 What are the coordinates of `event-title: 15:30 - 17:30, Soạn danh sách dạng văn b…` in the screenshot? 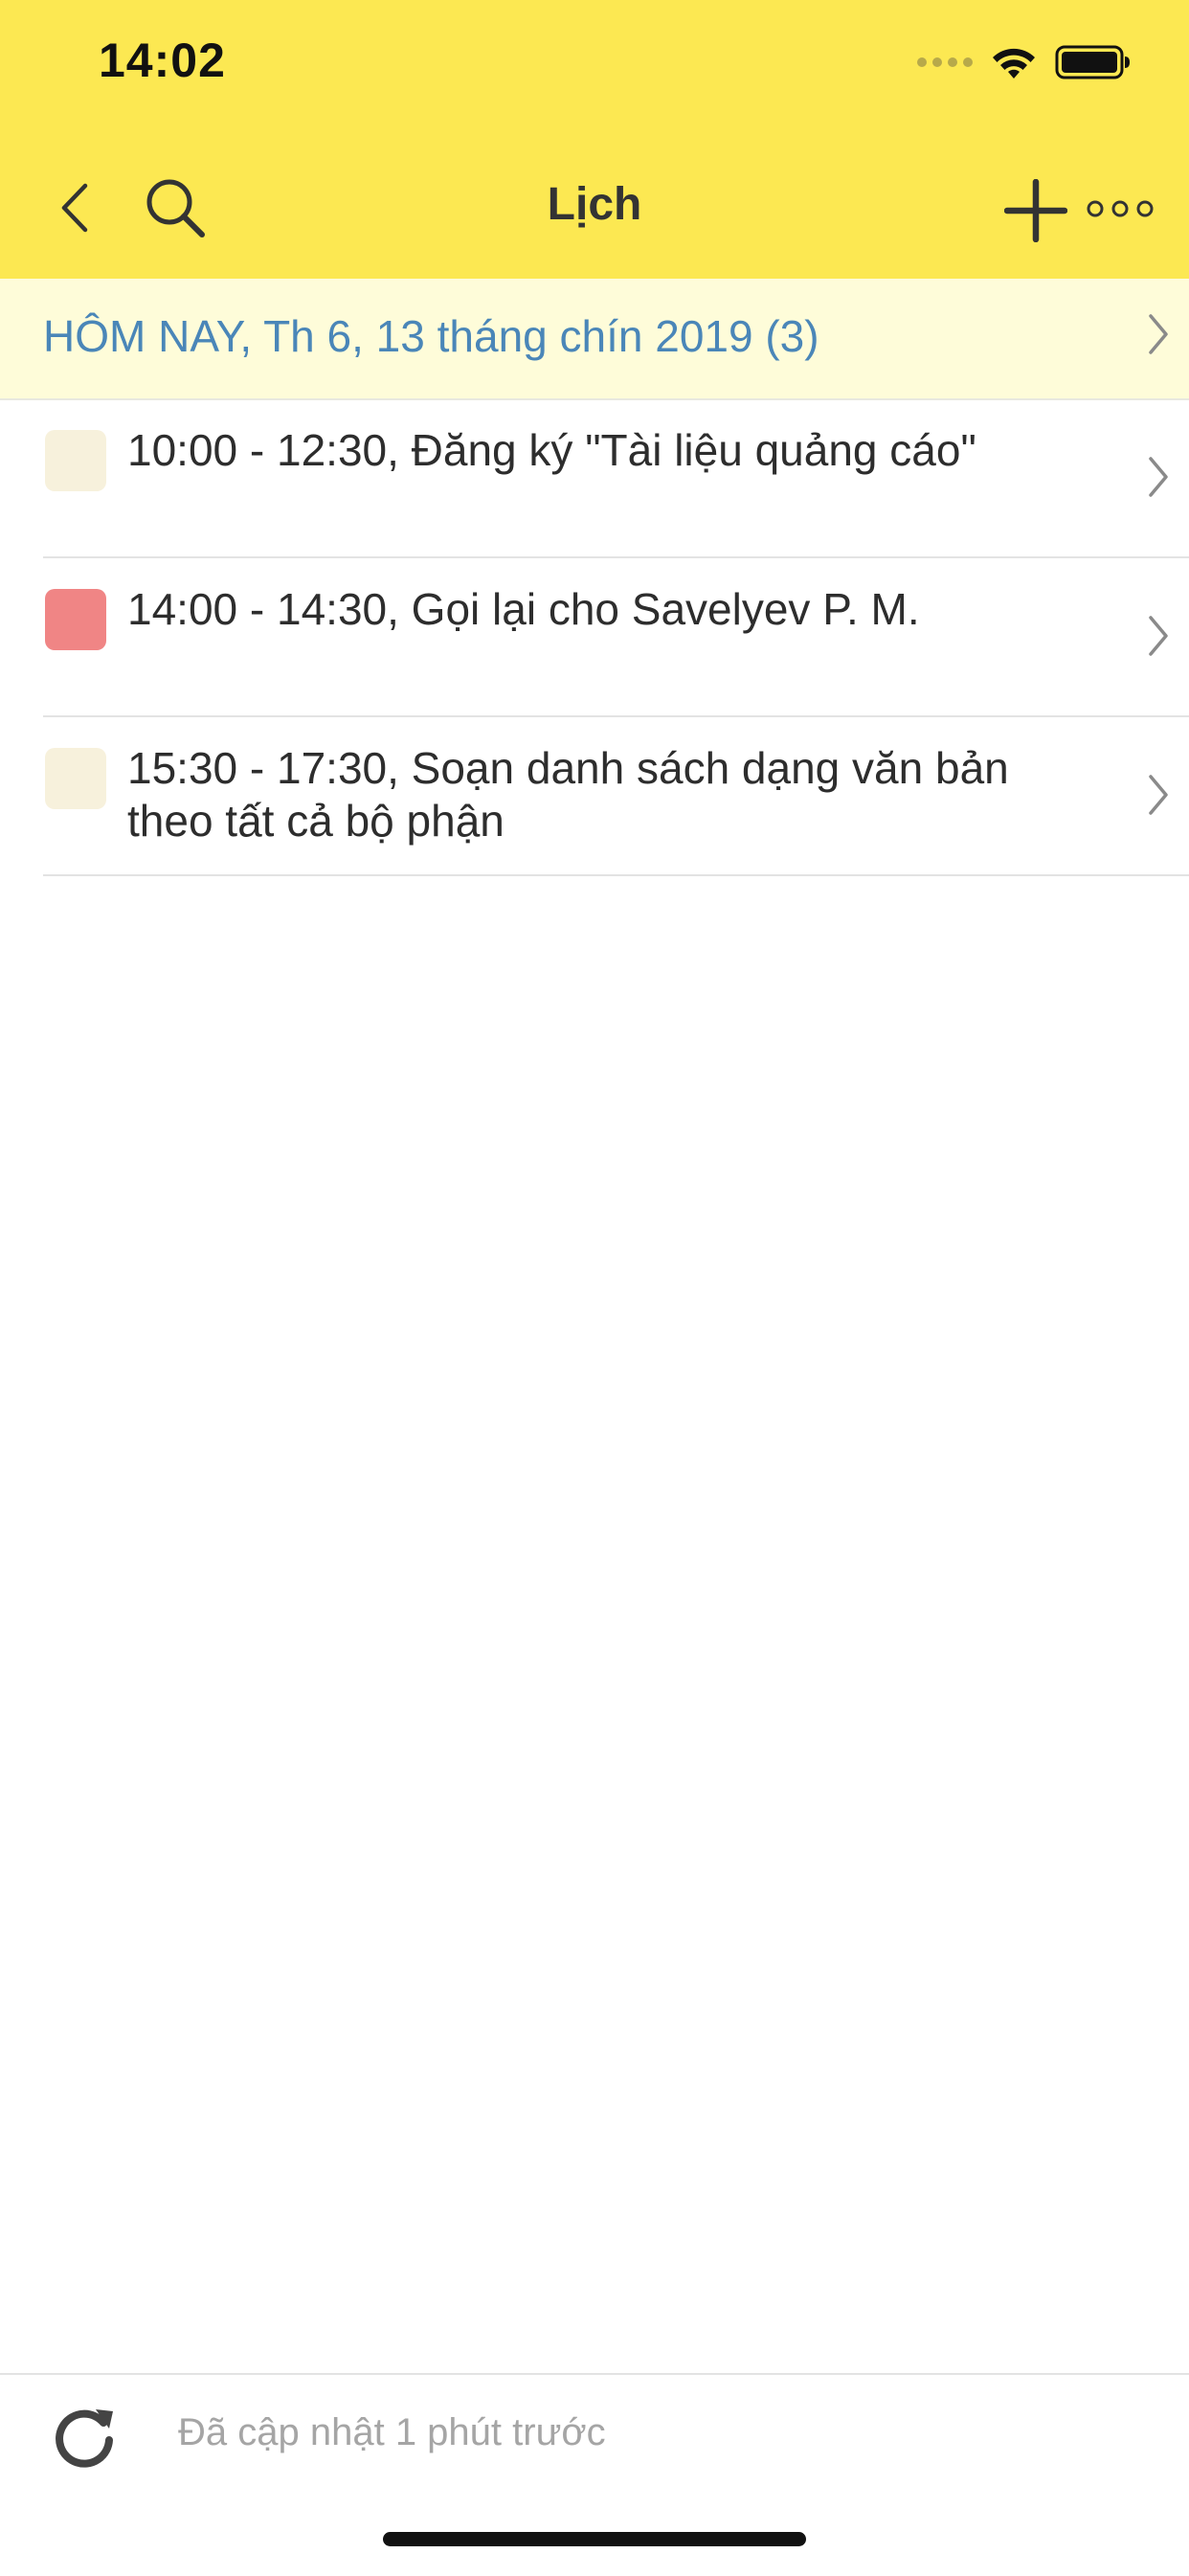 It's located at (568, 794).